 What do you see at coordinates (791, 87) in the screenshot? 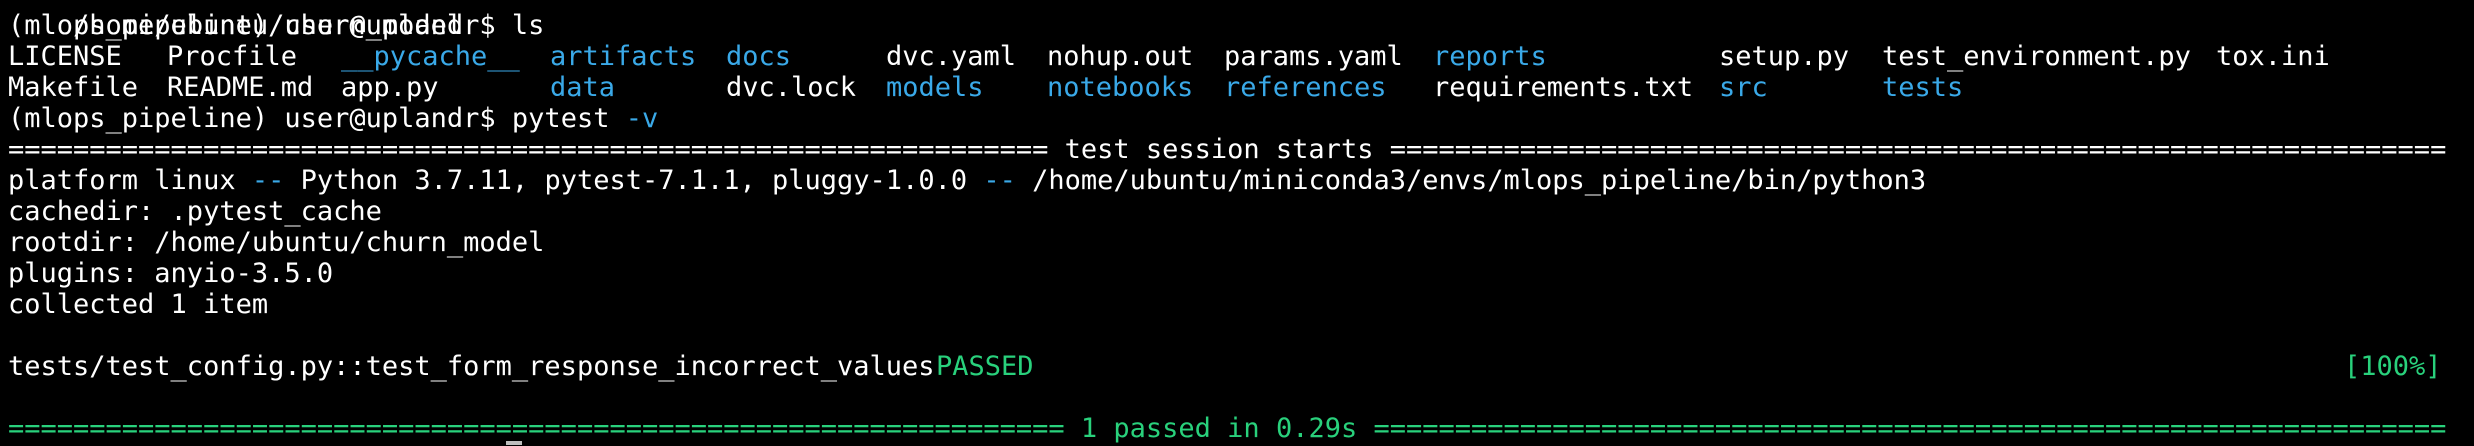
I see `ls-file-entry: dvc.lock` at bounding box center [791, 87].